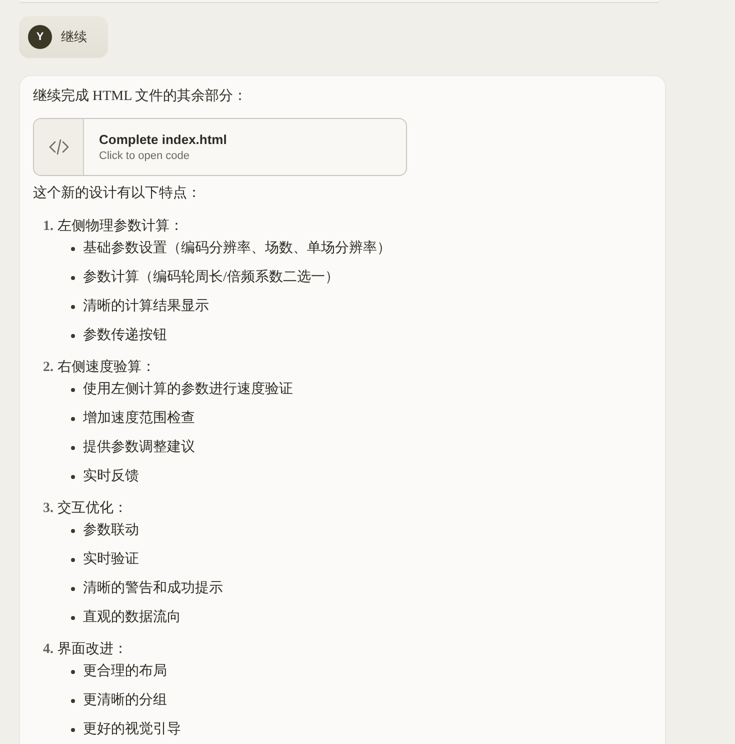  Describe the element at coordinates (220, 147) in the screenshot. I see `artifact-card: Complete index.html Click to open code` at that location.